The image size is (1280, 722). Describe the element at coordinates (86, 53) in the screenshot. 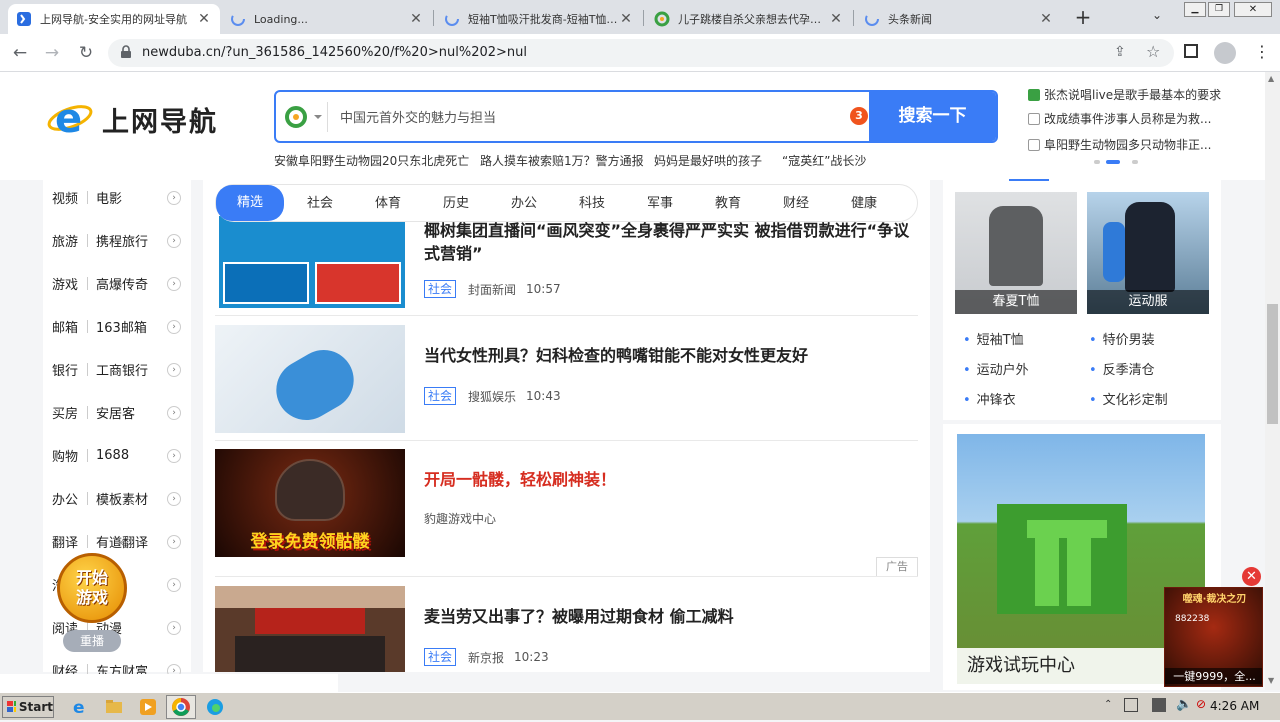

I see `reload-icon: ↻` at that location.